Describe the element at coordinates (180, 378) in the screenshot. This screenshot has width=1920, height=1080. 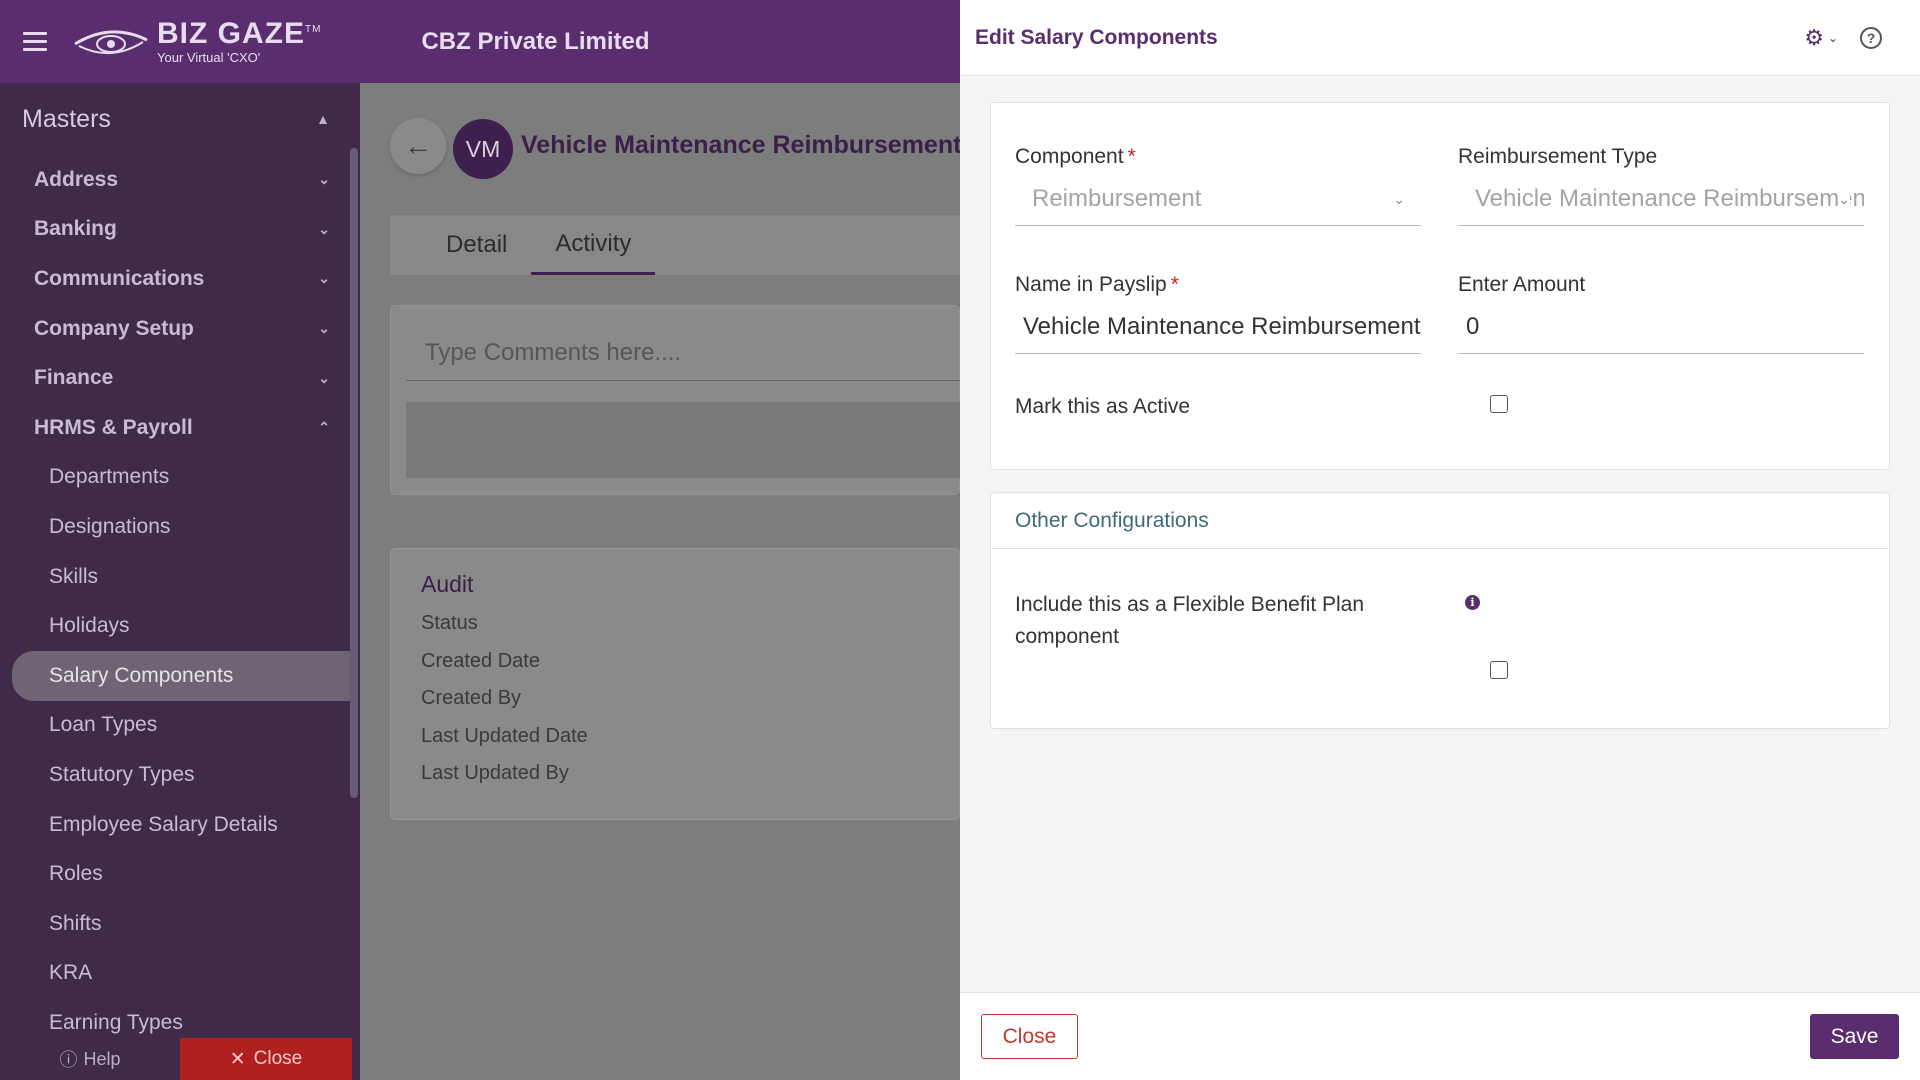
I see `sidebar-section-finance: Finance ⌄` at that location.